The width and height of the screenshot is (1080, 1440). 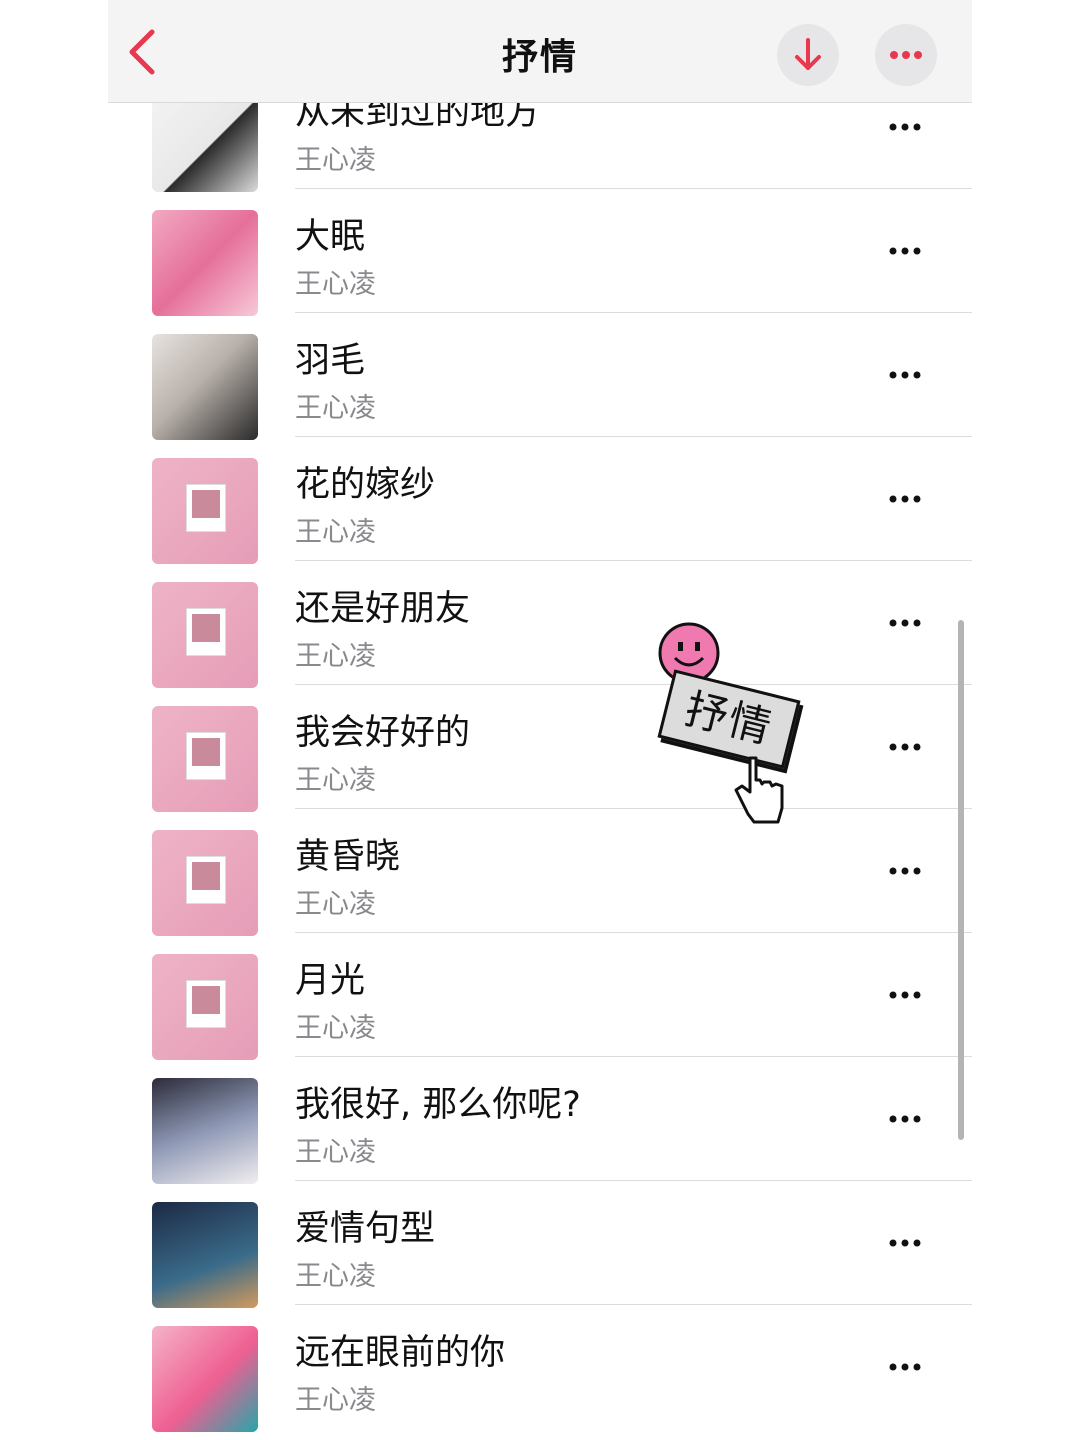 I want to click on song-title: 羽毛, so click(x=330, y=361).